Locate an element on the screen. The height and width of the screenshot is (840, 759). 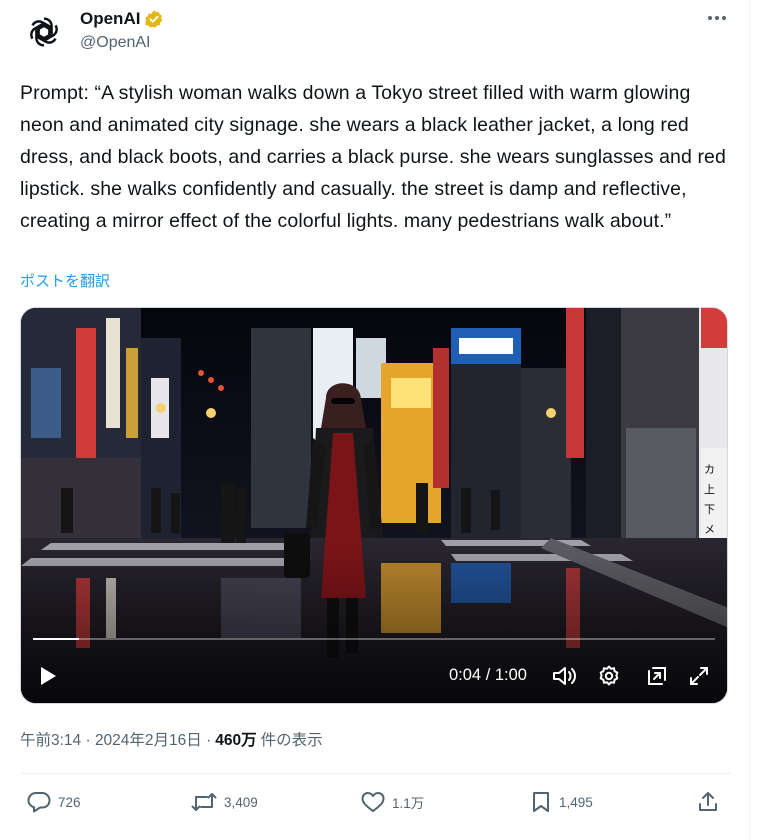
openai-logo-icon is located at coordinates (44, 32).